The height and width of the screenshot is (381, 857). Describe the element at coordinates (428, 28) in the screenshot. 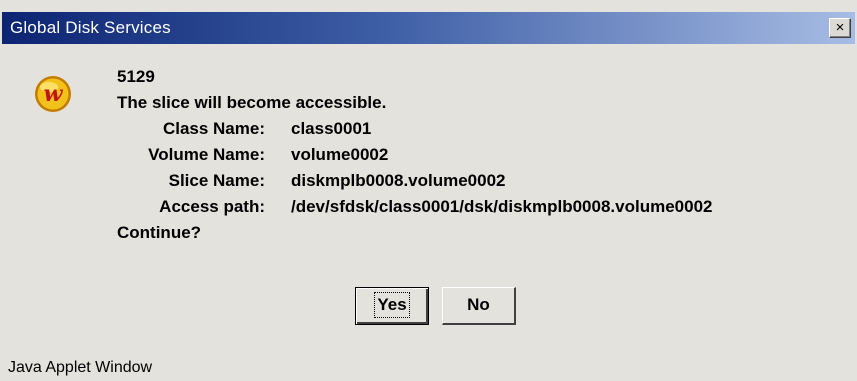

I see `title-bar: Global Disk Services ×` at that location.